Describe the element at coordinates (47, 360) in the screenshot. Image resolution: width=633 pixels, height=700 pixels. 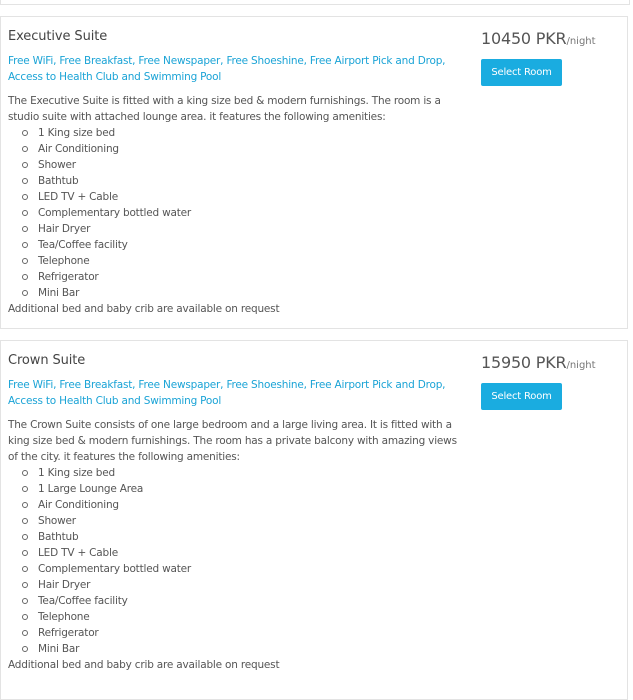
I see `room-name: Crown Suite` at that location.